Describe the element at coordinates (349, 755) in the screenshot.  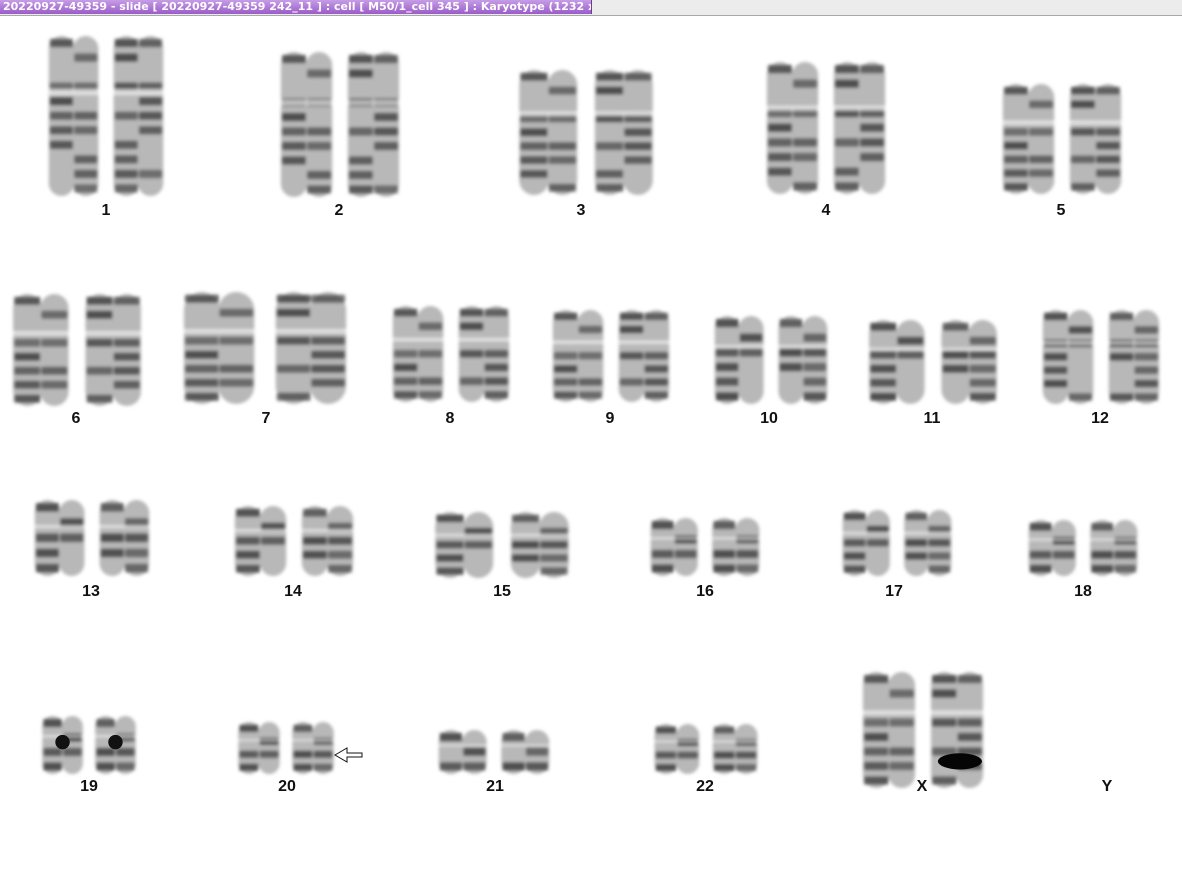
I see `left-arrow-icon` at that location.